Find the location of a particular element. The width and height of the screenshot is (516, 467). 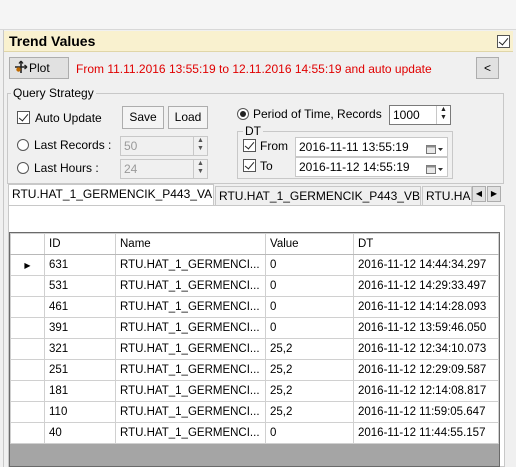

cell-dt: 2016-11-12 11:44:55.157 is located at coordinates (426, 433).